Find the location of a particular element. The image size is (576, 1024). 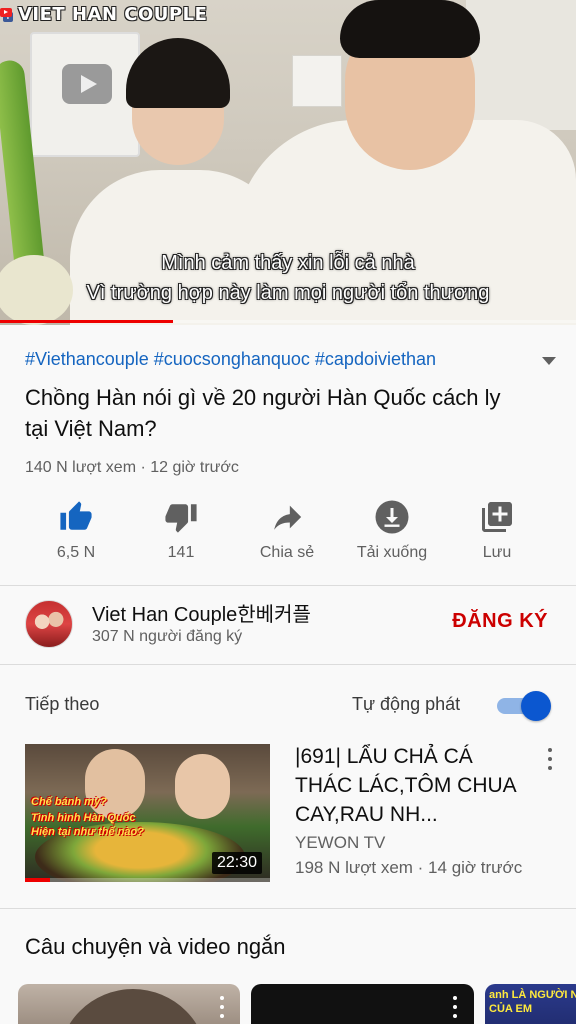

subtitle-line-1: Mình cảm thấy xin lỗi cả nhà is located at coordinates (288, 263).